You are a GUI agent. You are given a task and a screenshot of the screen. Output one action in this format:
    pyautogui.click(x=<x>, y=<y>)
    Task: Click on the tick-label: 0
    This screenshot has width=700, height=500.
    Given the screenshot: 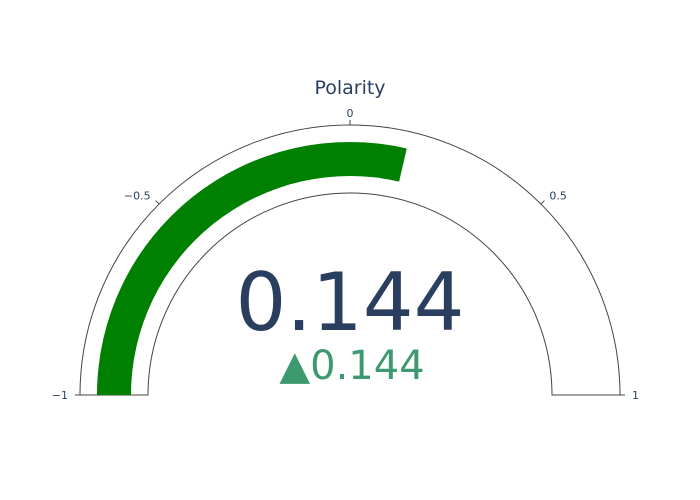 What is the action you would take?
    pyautogui.click(x=350, y=113)
    